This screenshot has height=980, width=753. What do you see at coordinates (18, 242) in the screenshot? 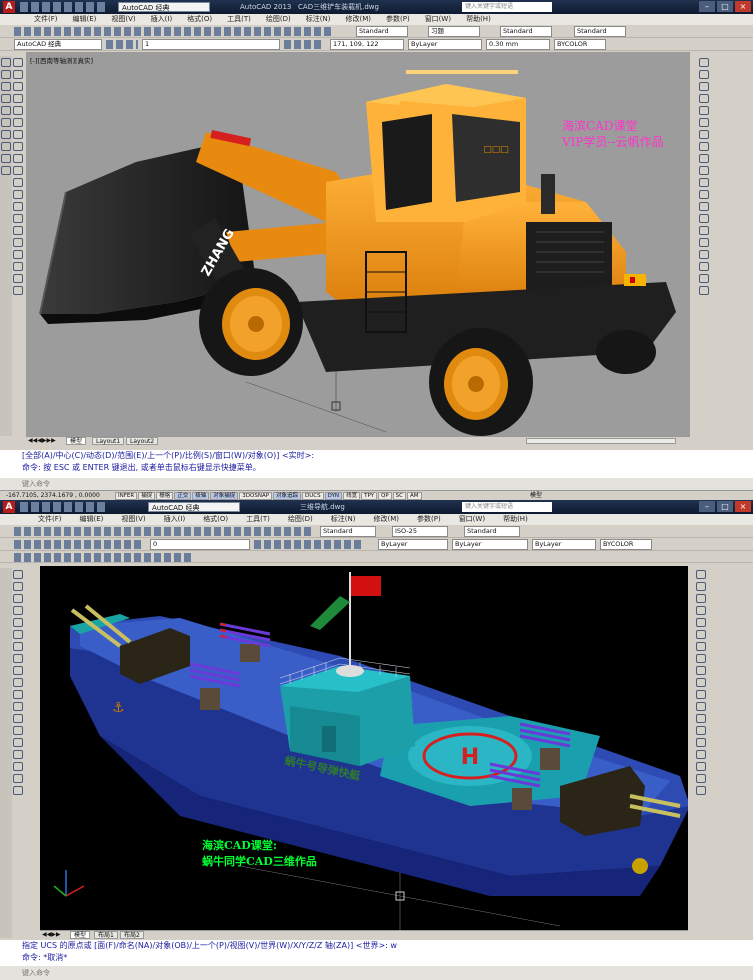
I see `gradient-icon` at bounding box center [18, 242].